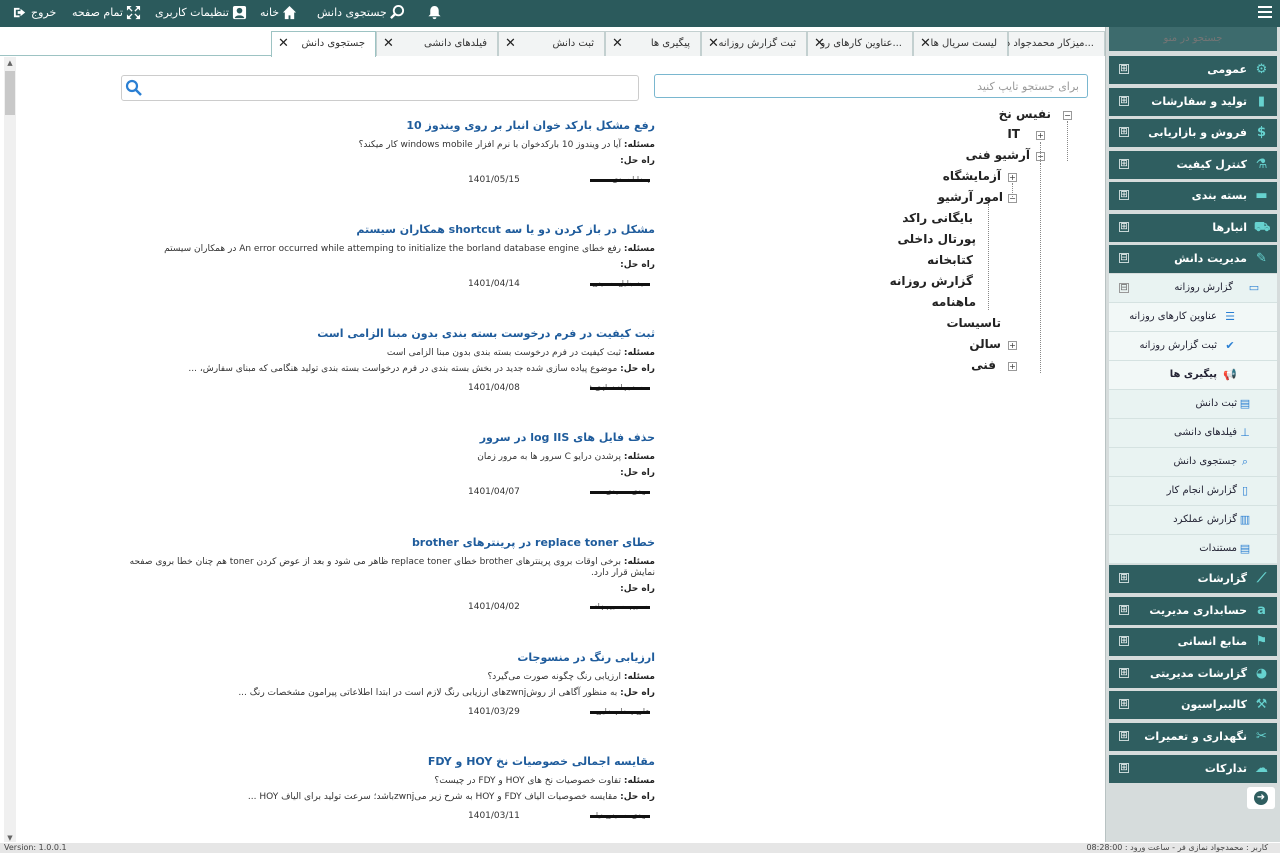 The image size is (1280, 853). What do you see at coordinates (1261, 798) in the screenshot?
I see `sidebar-collapse-button: ➜` at bounding box center [1261, 798].